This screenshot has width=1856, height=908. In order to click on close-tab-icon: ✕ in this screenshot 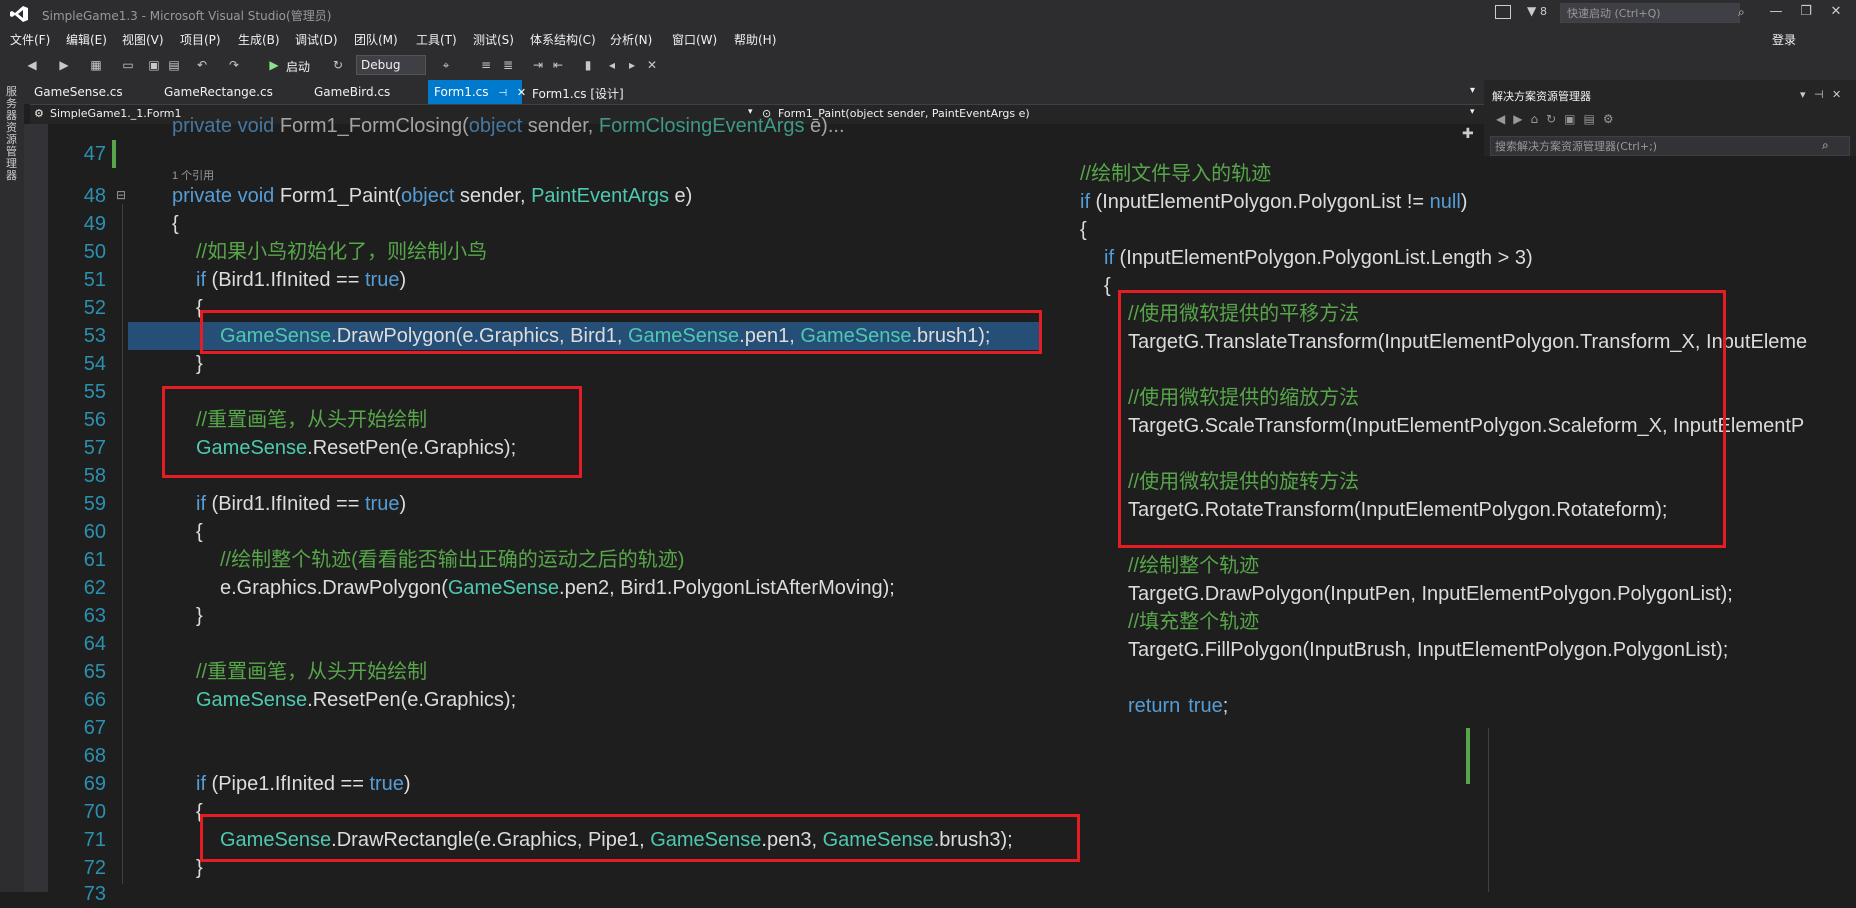, I will do `click(521, 92)`.